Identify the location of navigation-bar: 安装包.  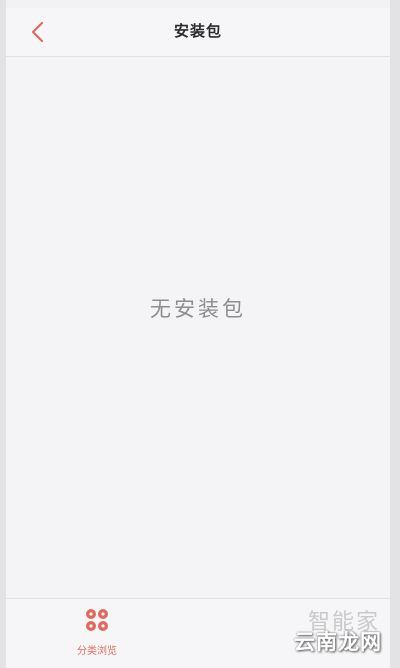
(198, 32).